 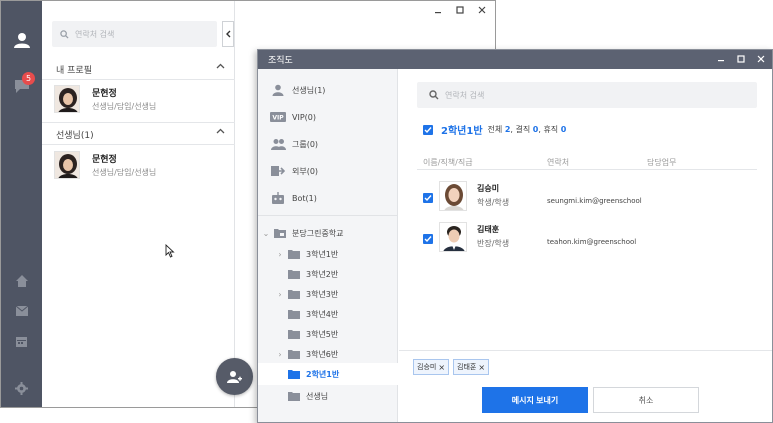 I want to click on class-label: 선생님, so click(x=317, y=396).